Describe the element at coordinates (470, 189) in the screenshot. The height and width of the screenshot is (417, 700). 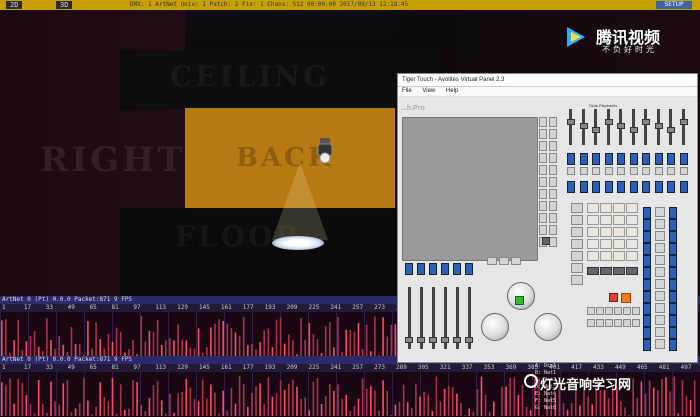
I see `touch-screen` at that location.